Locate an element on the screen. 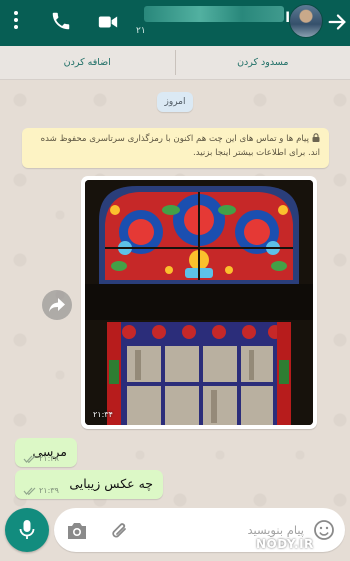  voice-record-button is located at coordinates (27, 530).